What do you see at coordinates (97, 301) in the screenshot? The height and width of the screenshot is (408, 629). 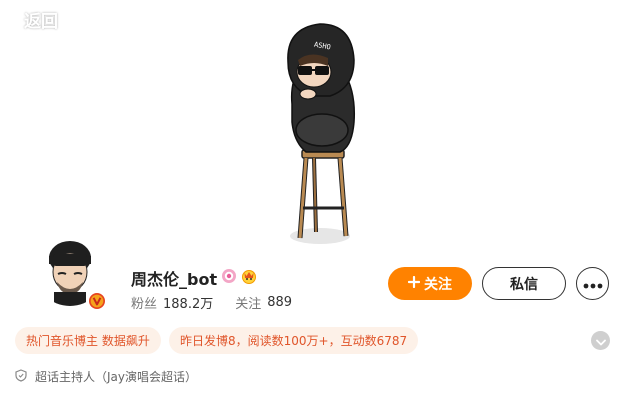 I see `verified-v-icon` at bounding box center [97, 301].